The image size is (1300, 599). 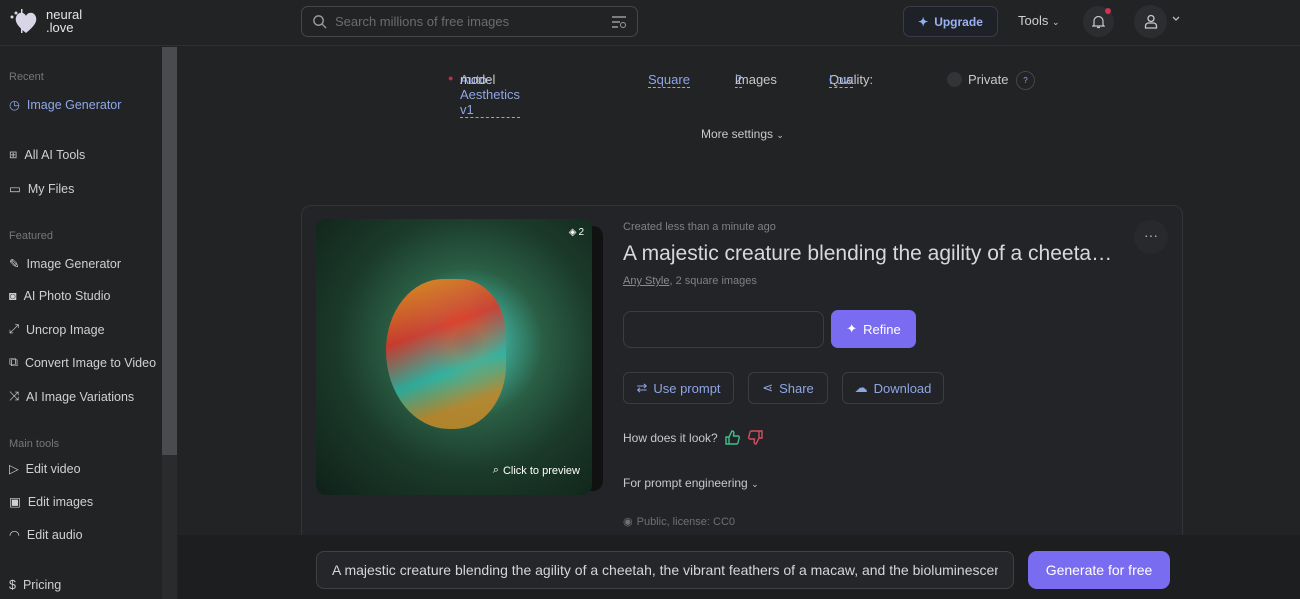 What do you see at coordinates (882, 329) in the screenshot?
I see `refine-label: Refine` at bounding box center [882, 329].